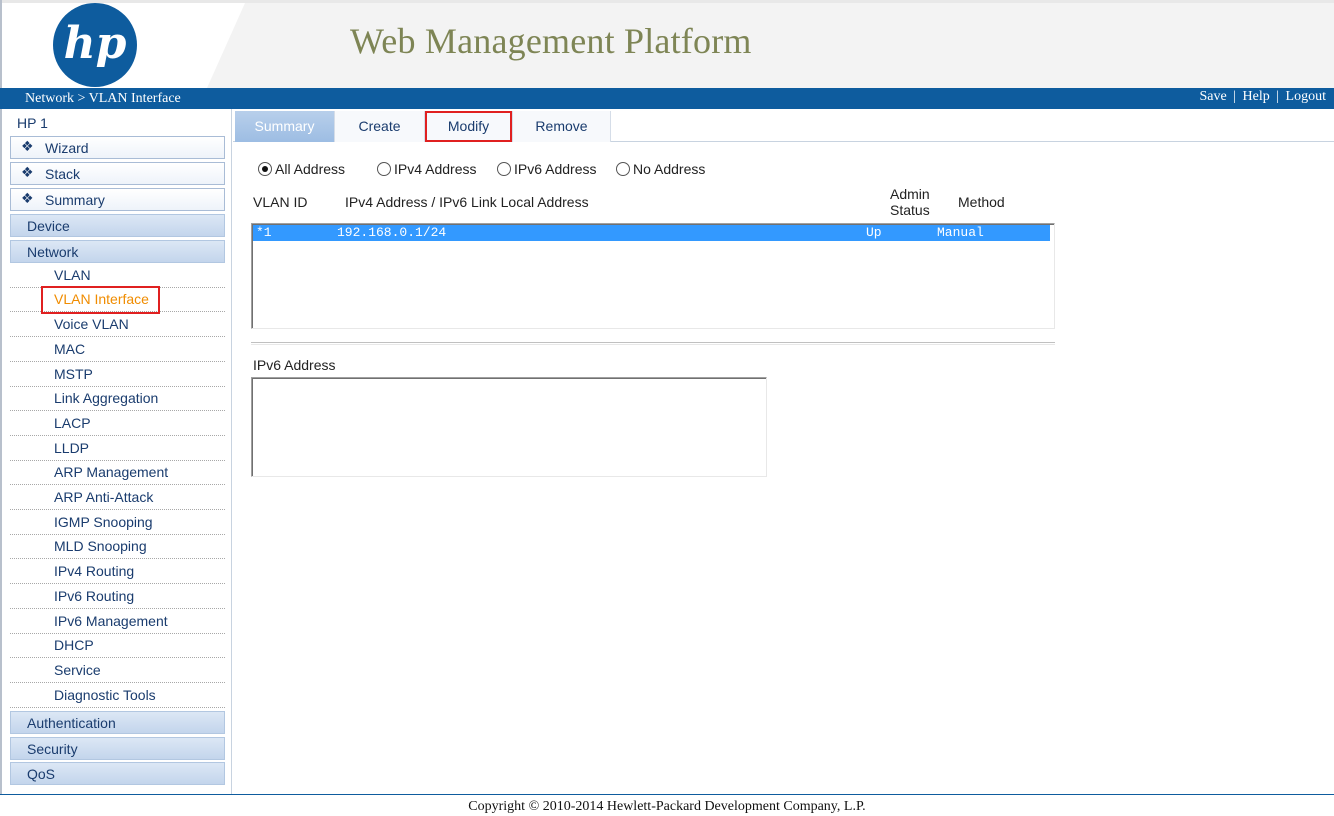  I want to click on sidebar-item-diagnostic-tools: Diagnostic Tools, so click(117, 696).